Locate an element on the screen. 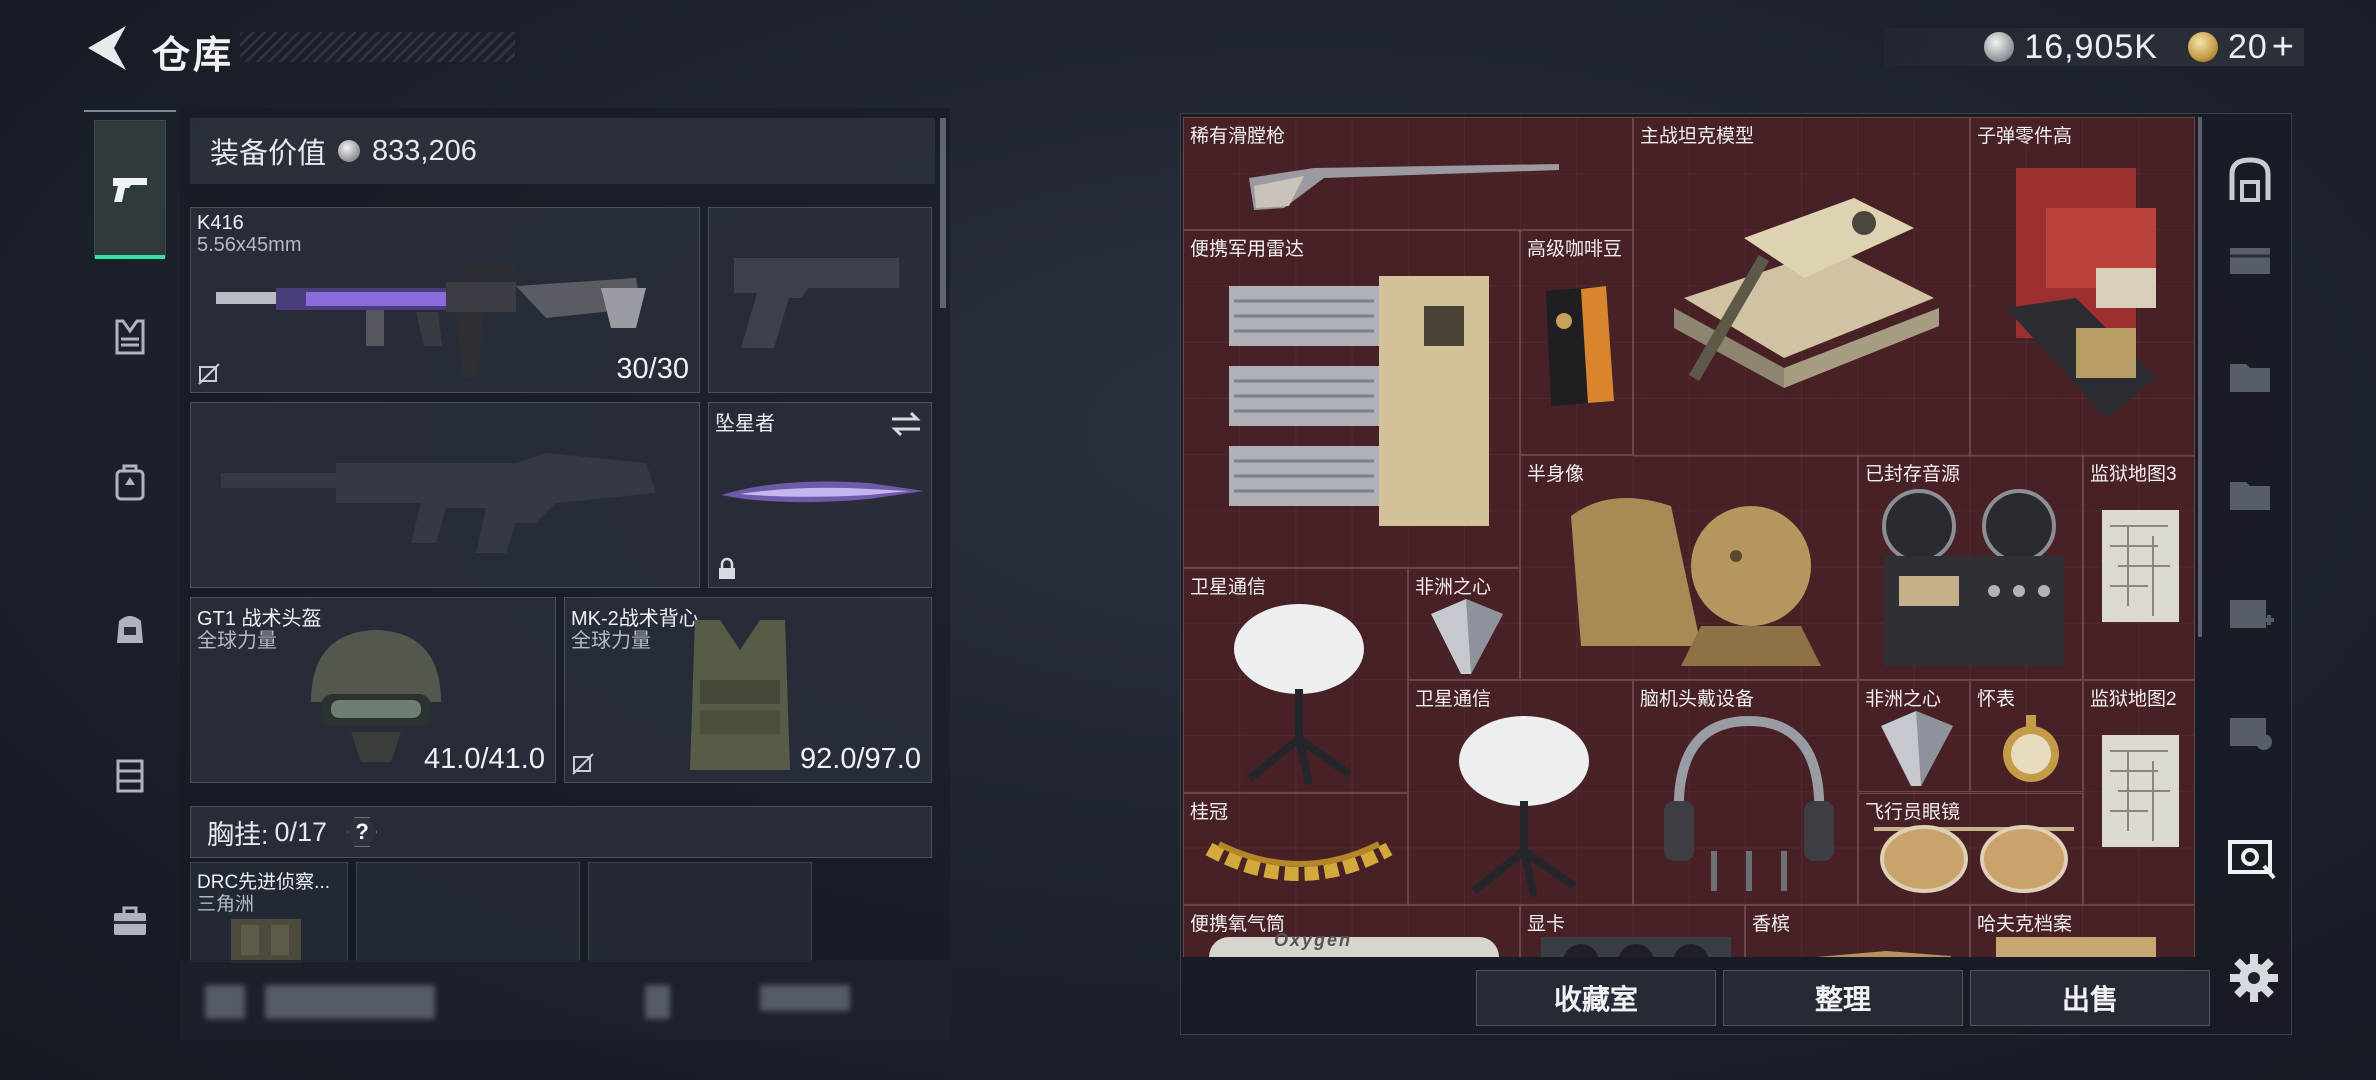  bag-icon is located at coordinates (130, 629).